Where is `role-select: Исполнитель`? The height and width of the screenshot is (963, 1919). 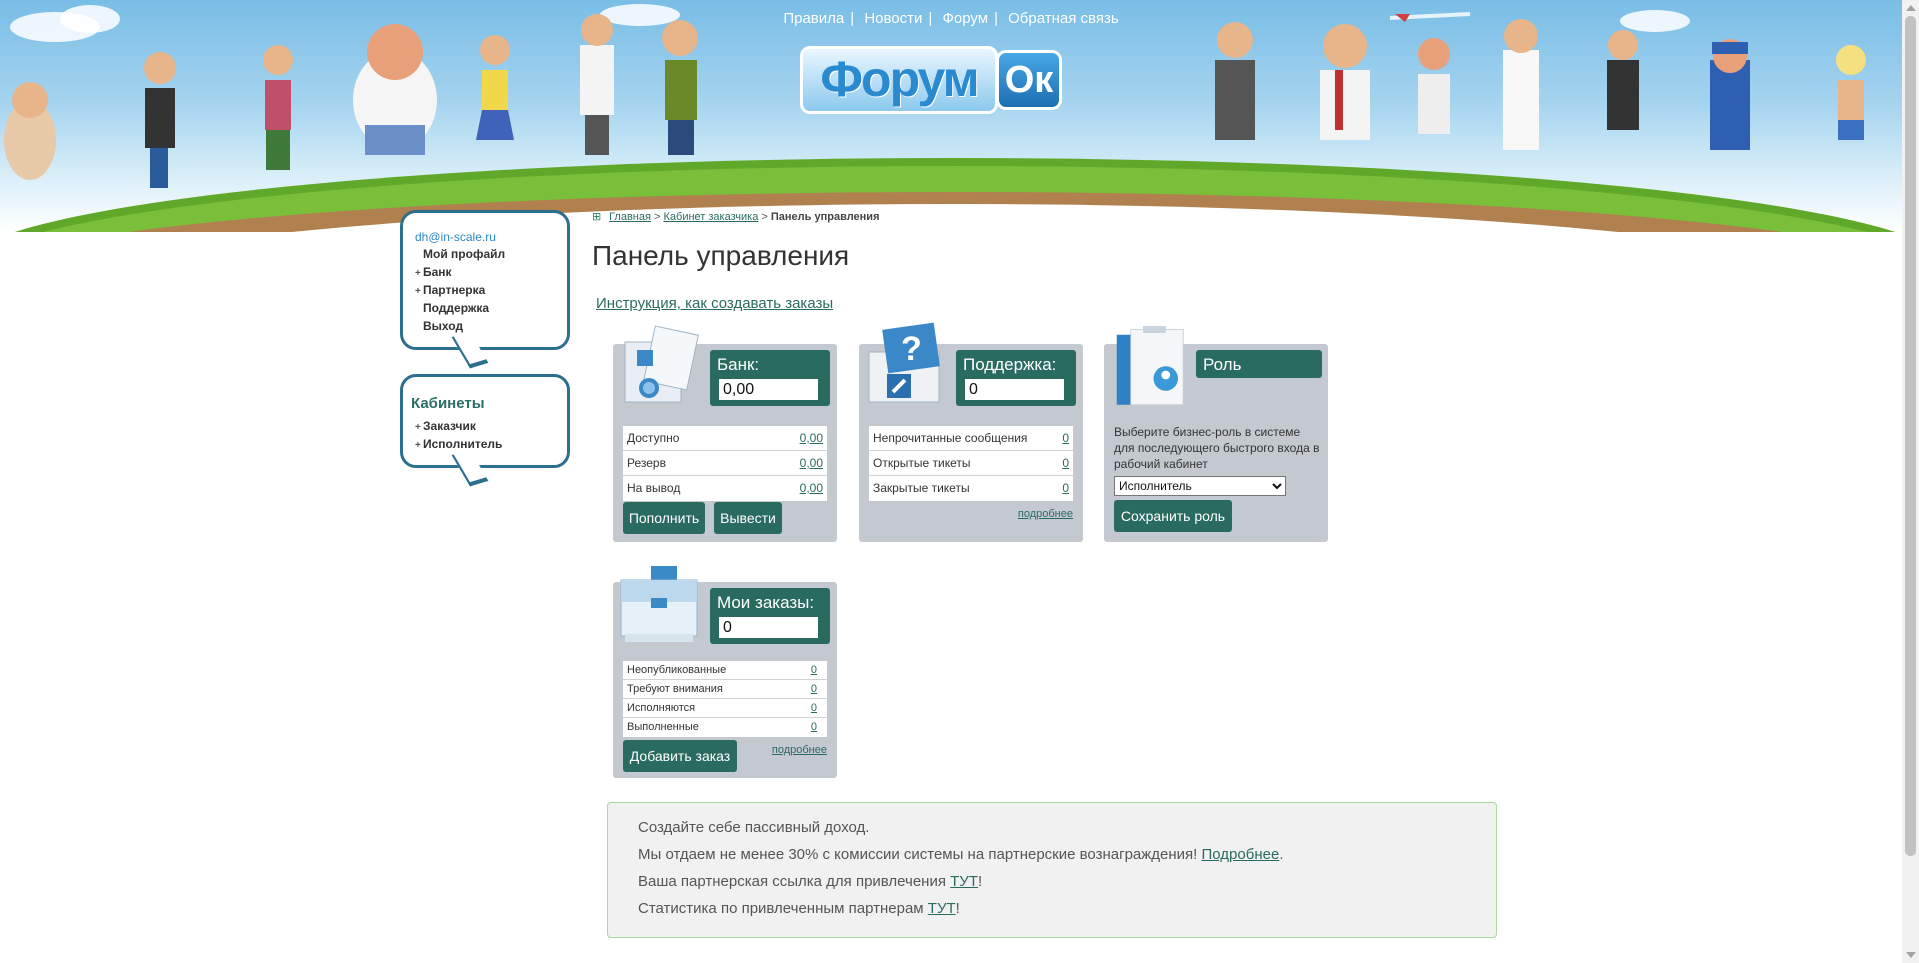 role-select: Исполнитель is located at coordinates (1200, 486).